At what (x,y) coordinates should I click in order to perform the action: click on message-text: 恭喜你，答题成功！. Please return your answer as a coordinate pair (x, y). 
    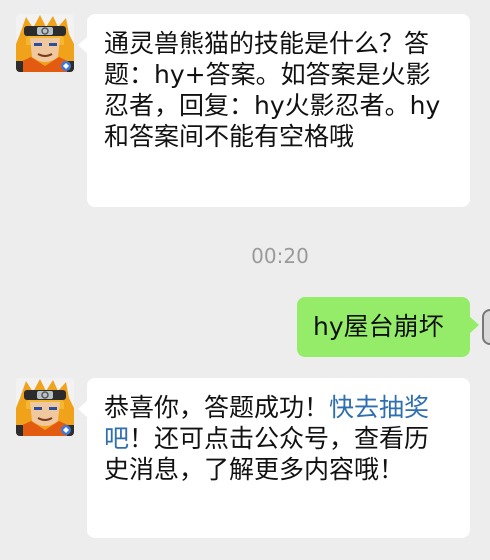
    Looking at the image, I should click on (217, 407).